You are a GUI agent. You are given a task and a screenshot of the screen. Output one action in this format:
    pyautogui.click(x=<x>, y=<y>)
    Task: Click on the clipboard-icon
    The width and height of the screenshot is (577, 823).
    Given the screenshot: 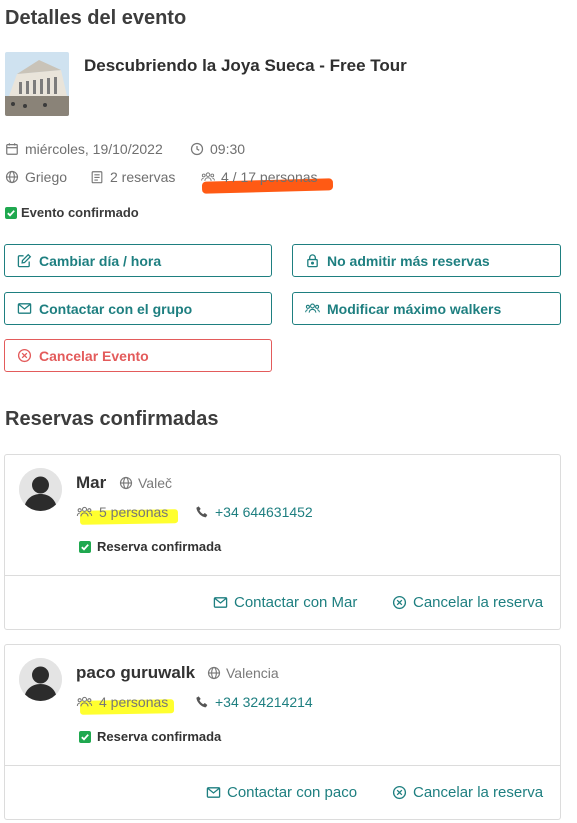 What is the action you would take?
    pyautogui.click(x=97, y=177)
    